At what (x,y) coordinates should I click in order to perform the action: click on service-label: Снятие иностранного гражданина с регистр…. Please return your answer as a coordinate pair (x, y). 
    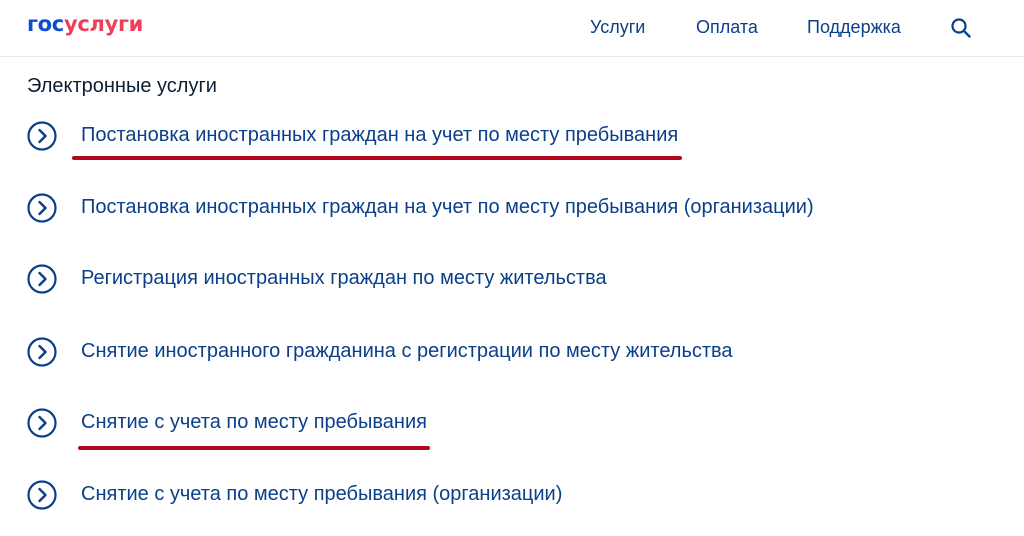
    Looking at the image, I should click on (407, 351).